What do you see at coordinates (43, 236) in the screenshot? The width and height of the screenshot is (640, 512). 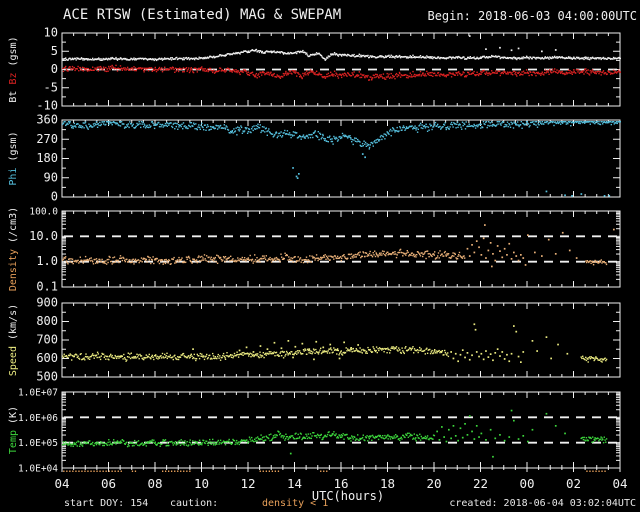 I see `y-tick-label: 10.0` at bounding box center [43, 236].